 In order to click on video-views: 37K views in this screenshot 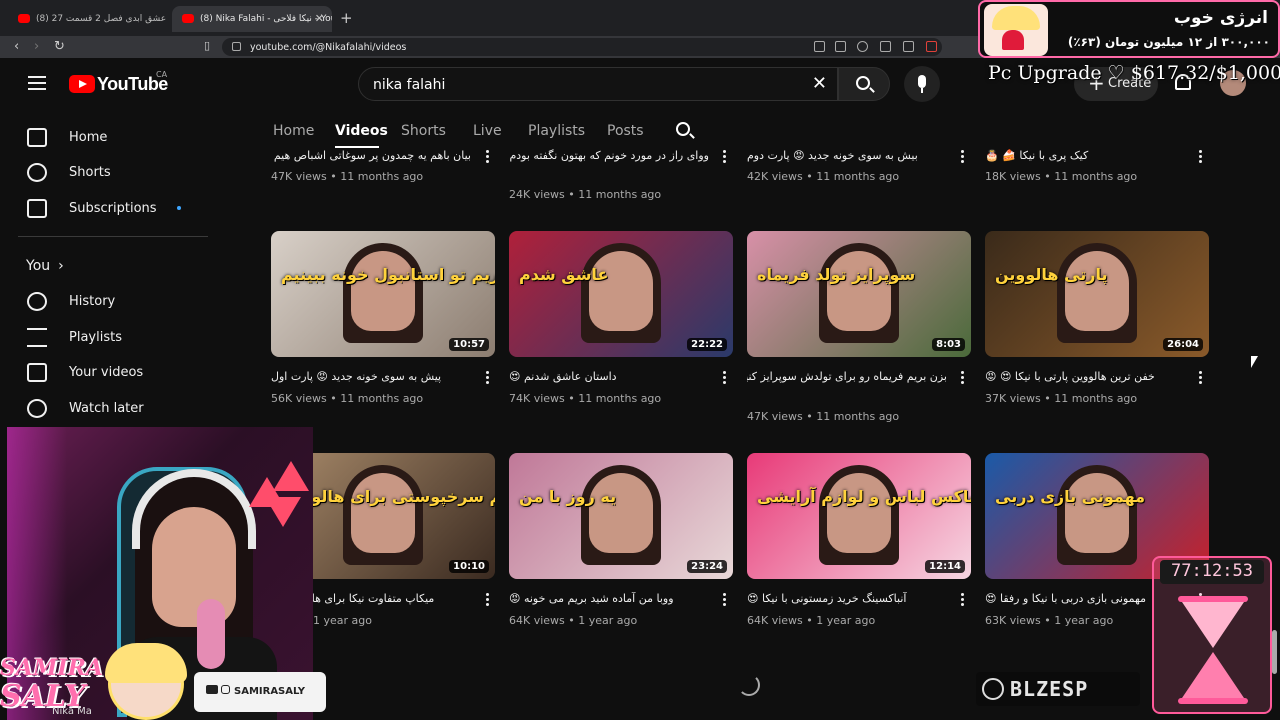, I will do `click(1013, 398)`.